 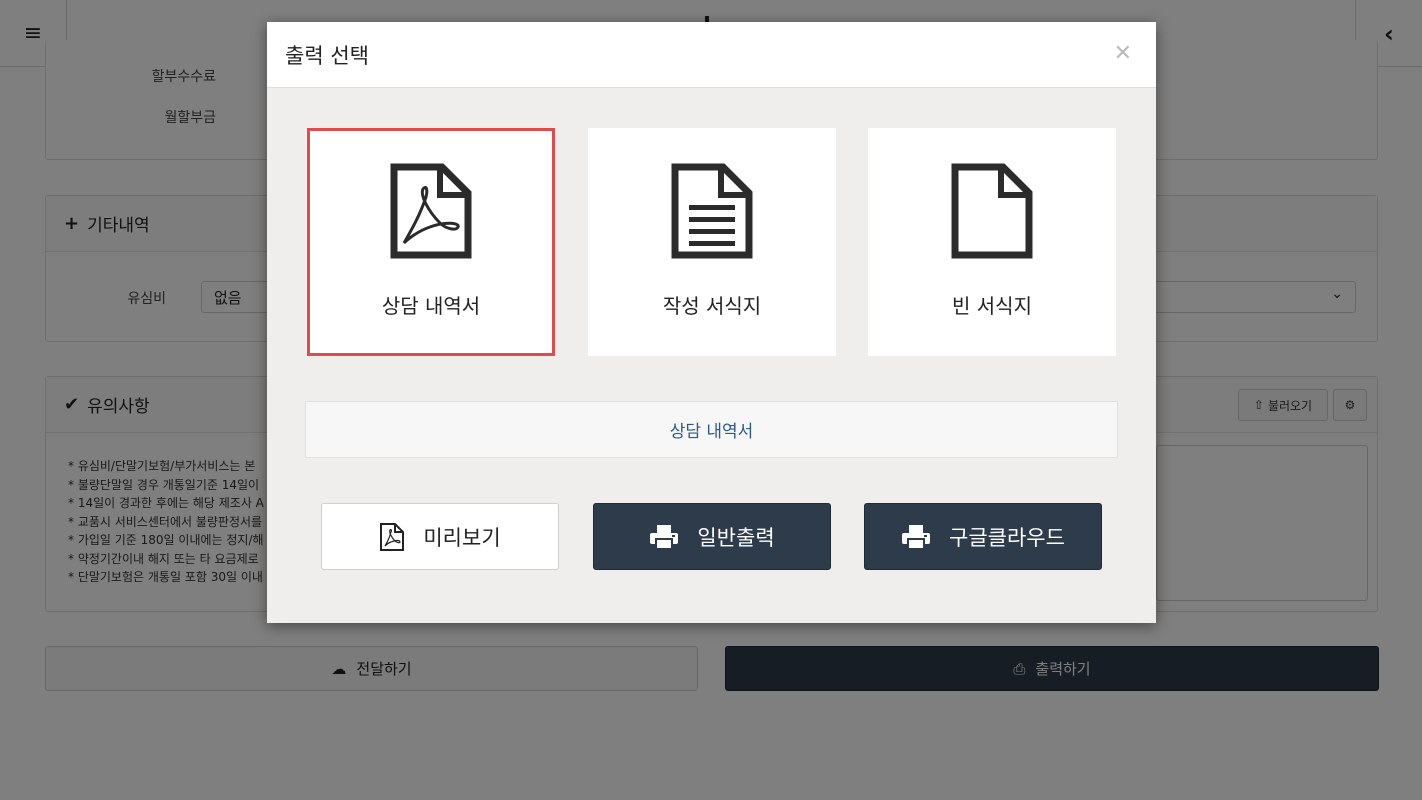 I want to click on text-file-icon, so click(x=712, y=211).